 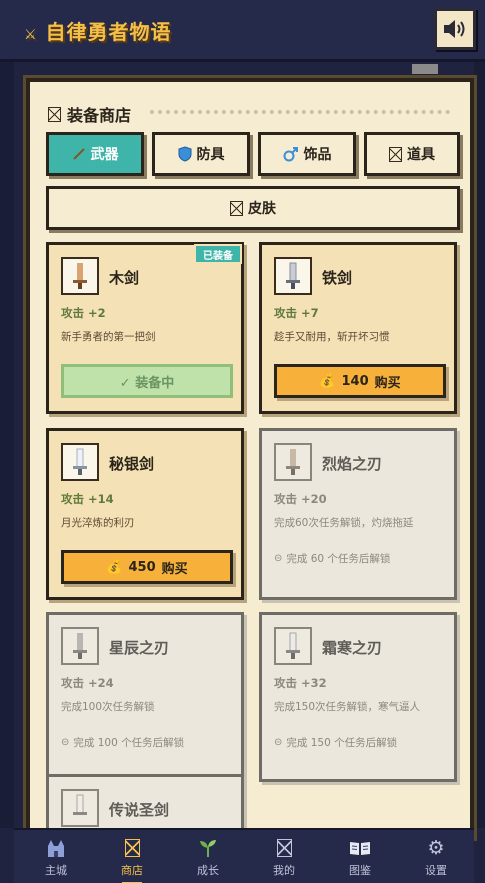 I want to click on nav-label: 主城, so click(x=56, y=870).